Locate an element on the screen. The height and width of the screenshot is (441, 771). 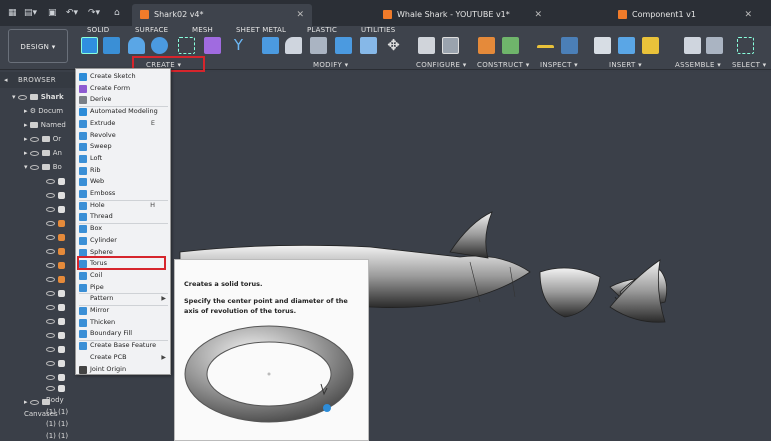
browser-header: ◂ BROWSER is located at coordinates (37, 80).